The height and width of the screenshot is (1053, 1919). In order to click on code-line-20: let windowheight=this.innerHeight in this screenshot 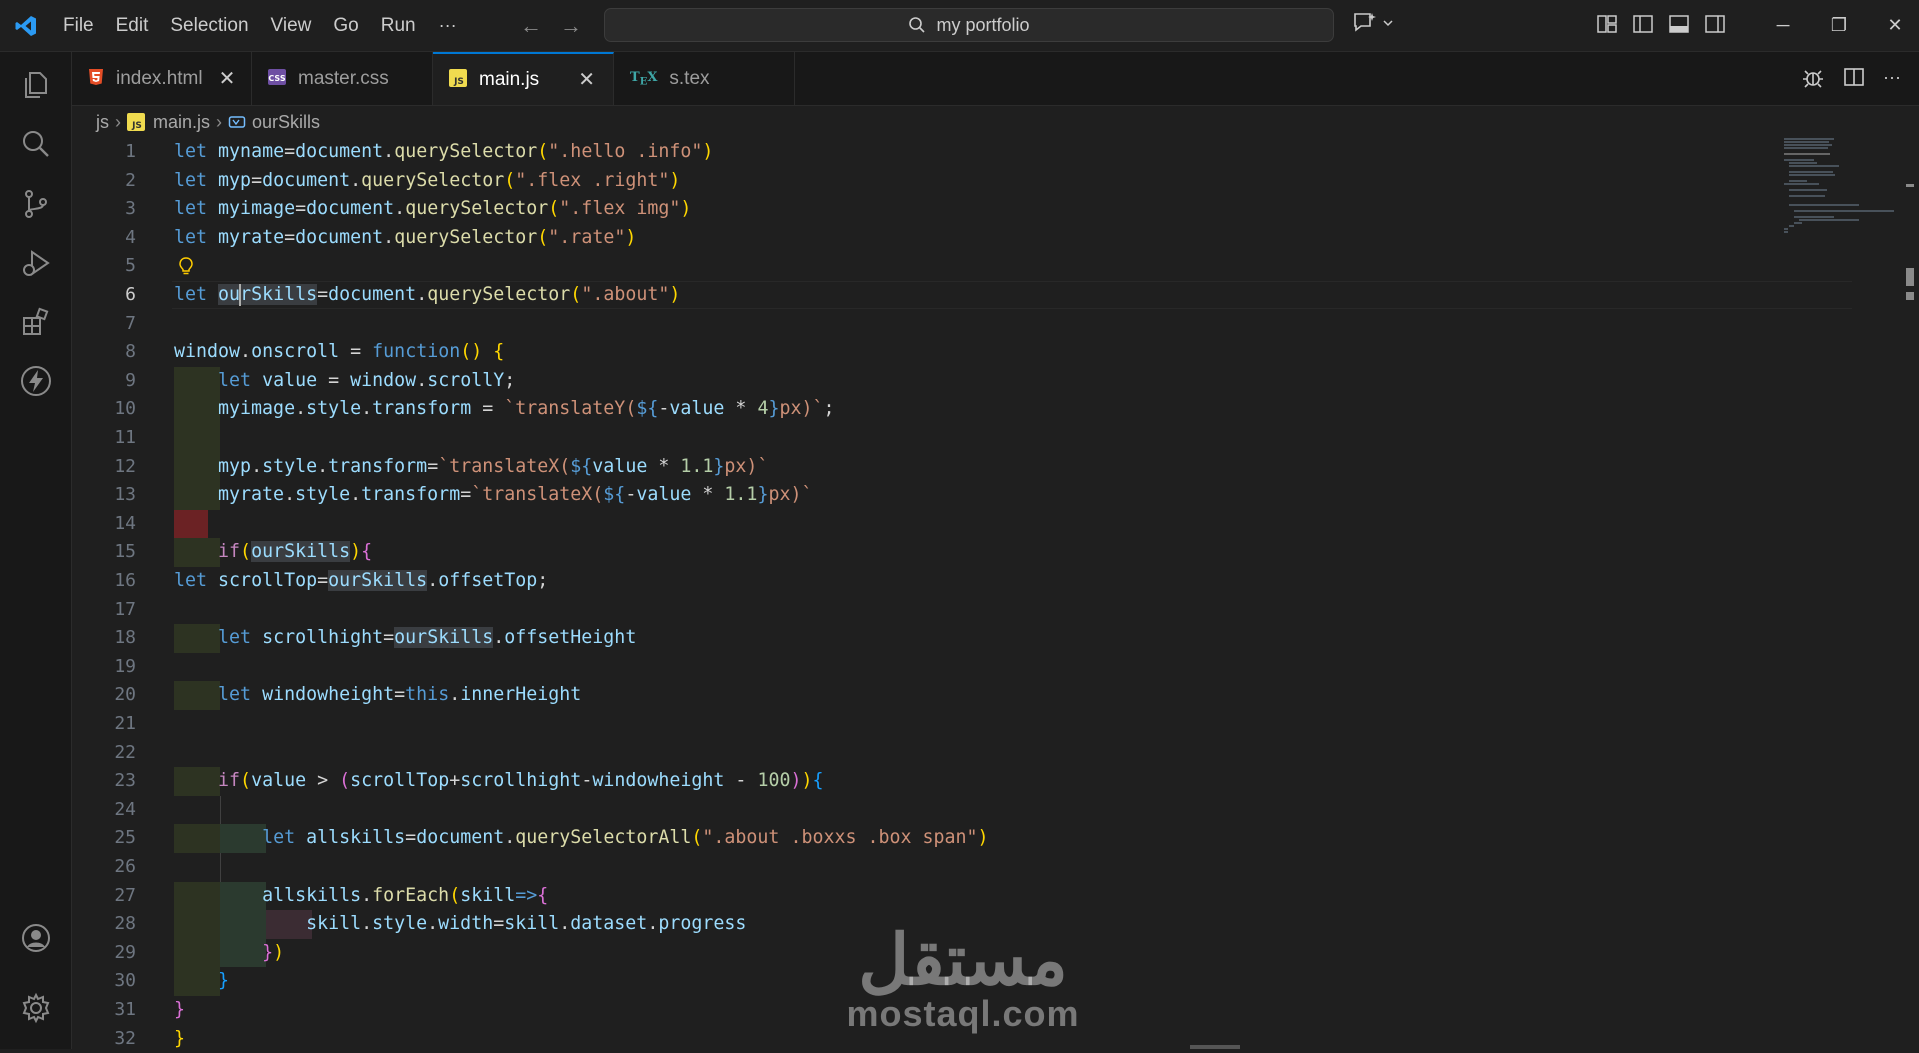, I will do `click(400, 695)`.